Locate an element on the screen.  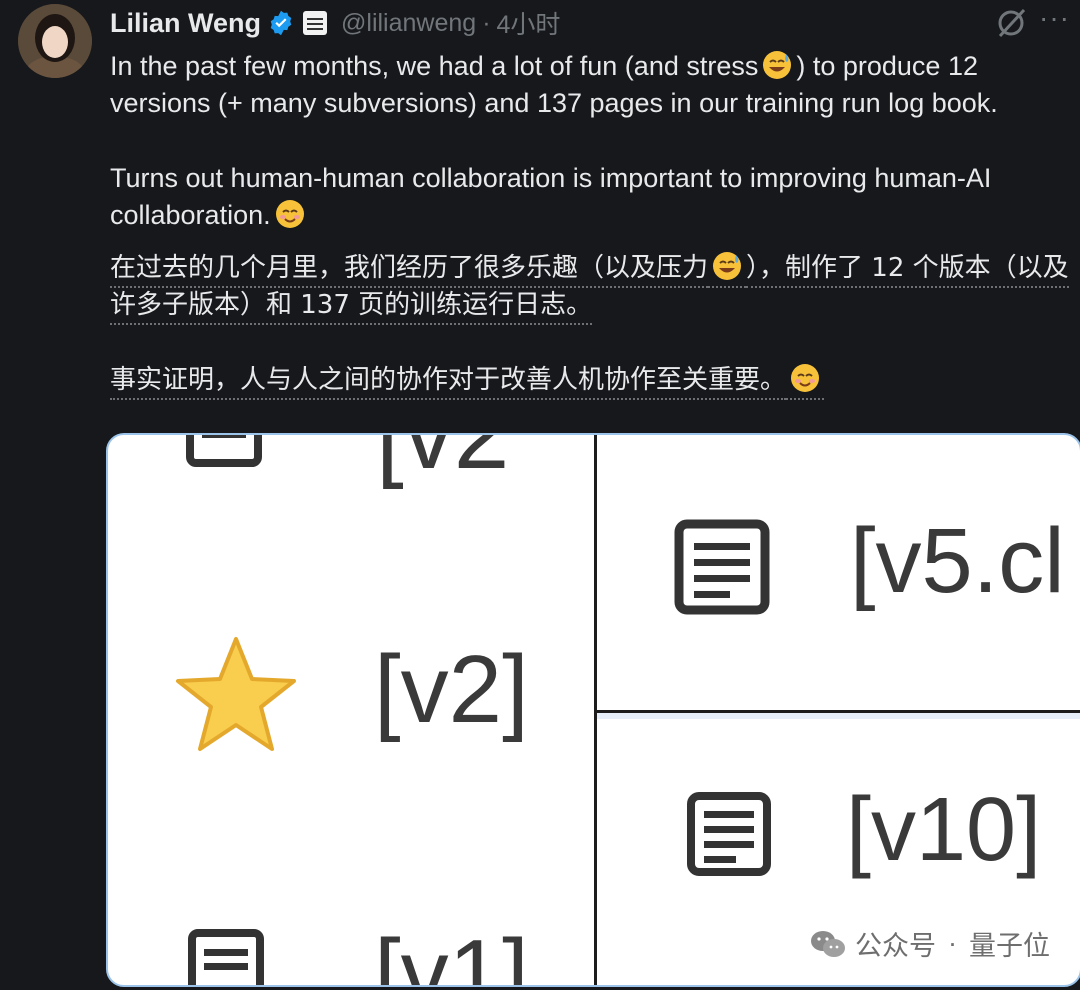
verified-badge-icon is located at coordinates (281, 23).